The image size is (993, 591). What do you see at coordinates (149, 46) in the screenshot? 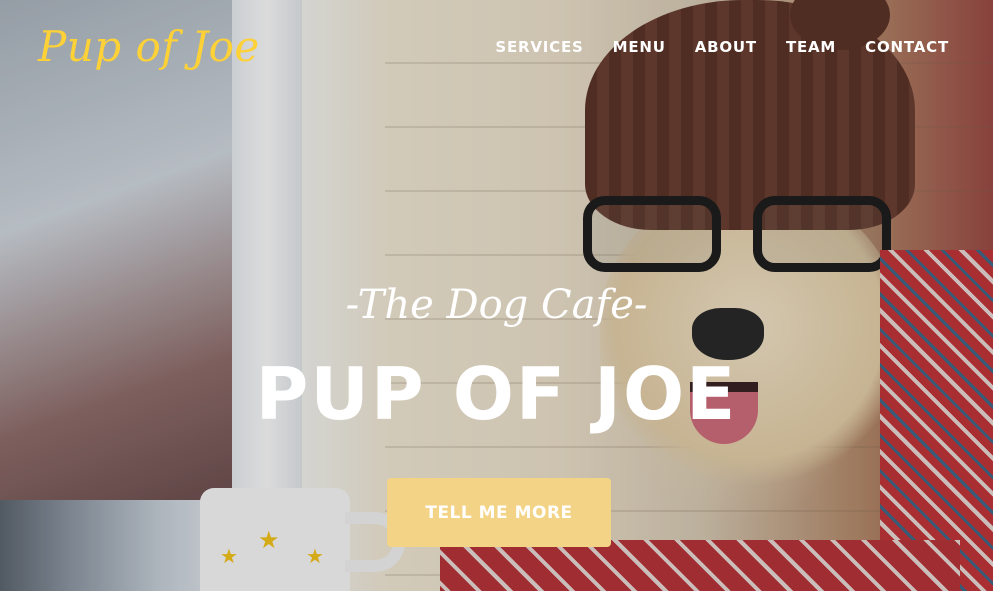
I see `brand-logo: Pup of Joe` at bounding box center [149, 46].